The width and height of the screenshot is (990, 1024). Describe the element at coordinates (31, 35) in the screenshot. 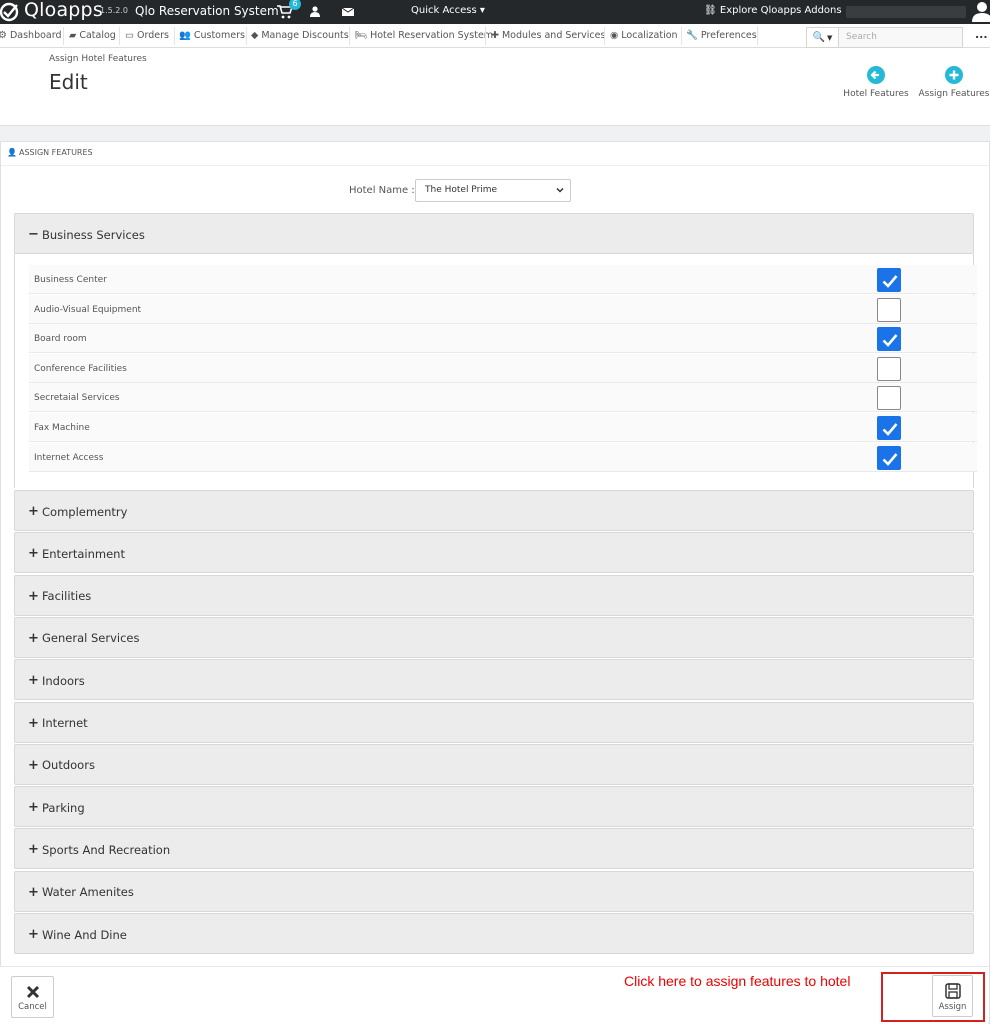

I see `nav-dashboard: ⚙ Dashboard` at that location.